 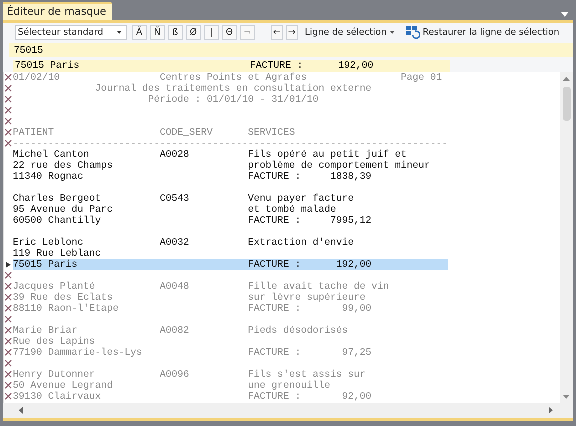 I want to click on selection-line-menu: Ligne de sélection, so click(x=350, y=33).